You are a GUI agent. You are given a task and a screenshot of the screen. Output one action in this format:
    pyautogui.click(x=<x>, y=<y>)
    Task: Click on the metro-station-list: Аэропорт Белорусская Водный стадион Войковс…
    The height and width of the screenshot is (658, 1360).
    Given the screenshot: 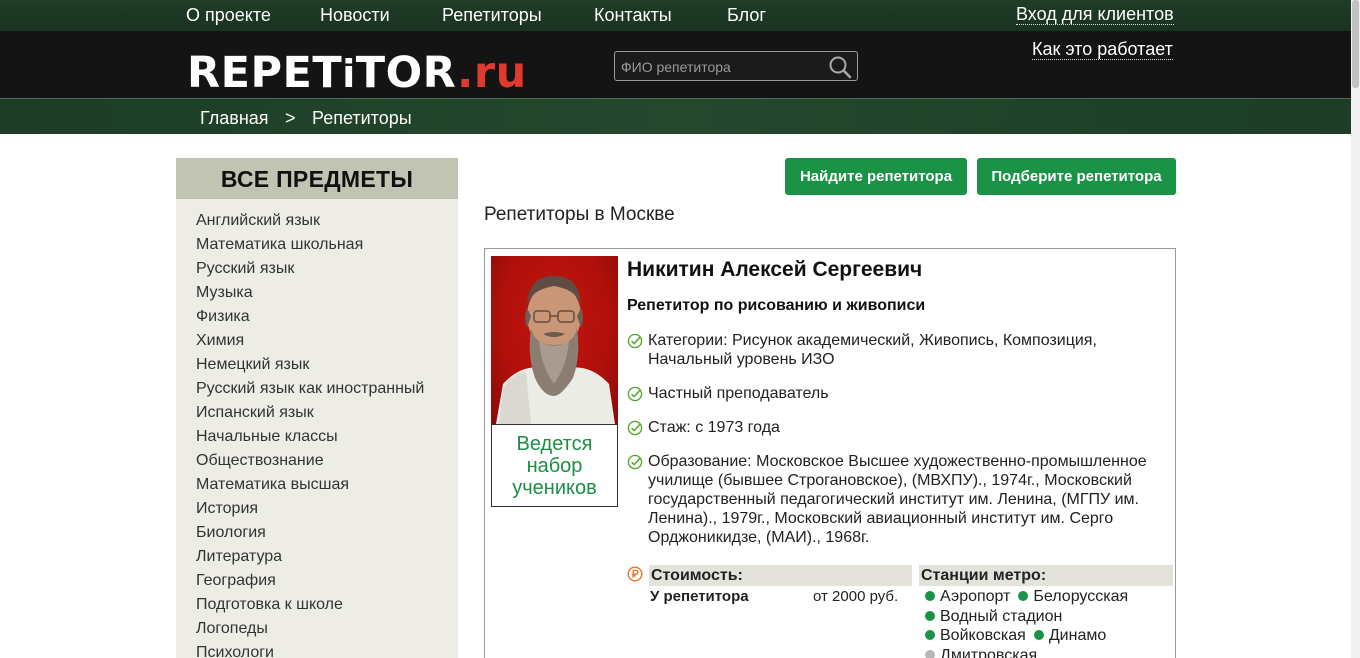 What is the action you would take?
    pyautogui.click(x=1050, y=622)
    